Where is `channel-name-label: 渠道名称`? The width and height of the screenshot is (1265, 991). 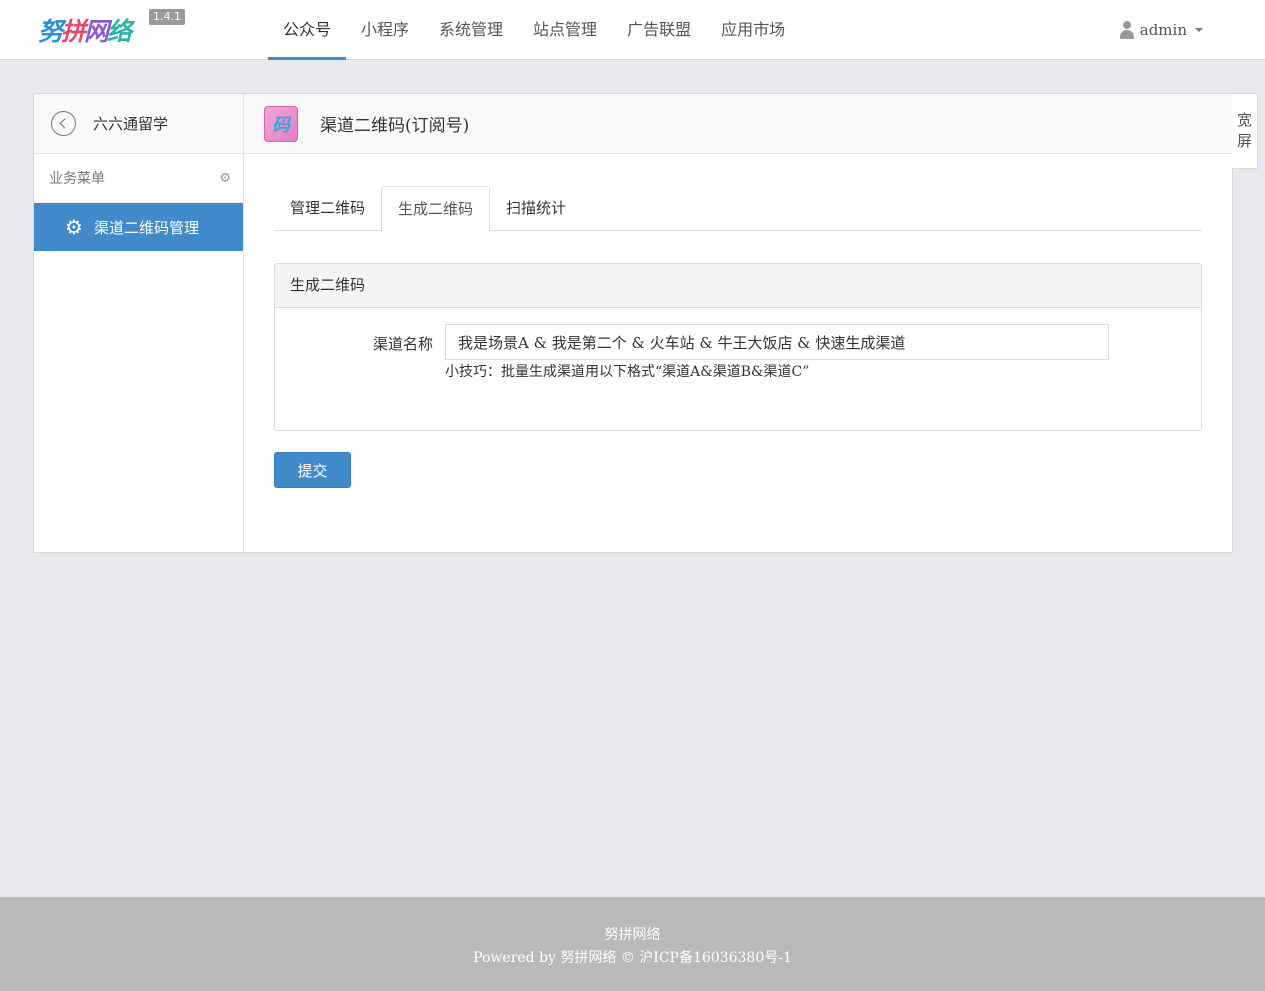 channel-name-label: 渠道名称 is located at coordinates (403, 344).